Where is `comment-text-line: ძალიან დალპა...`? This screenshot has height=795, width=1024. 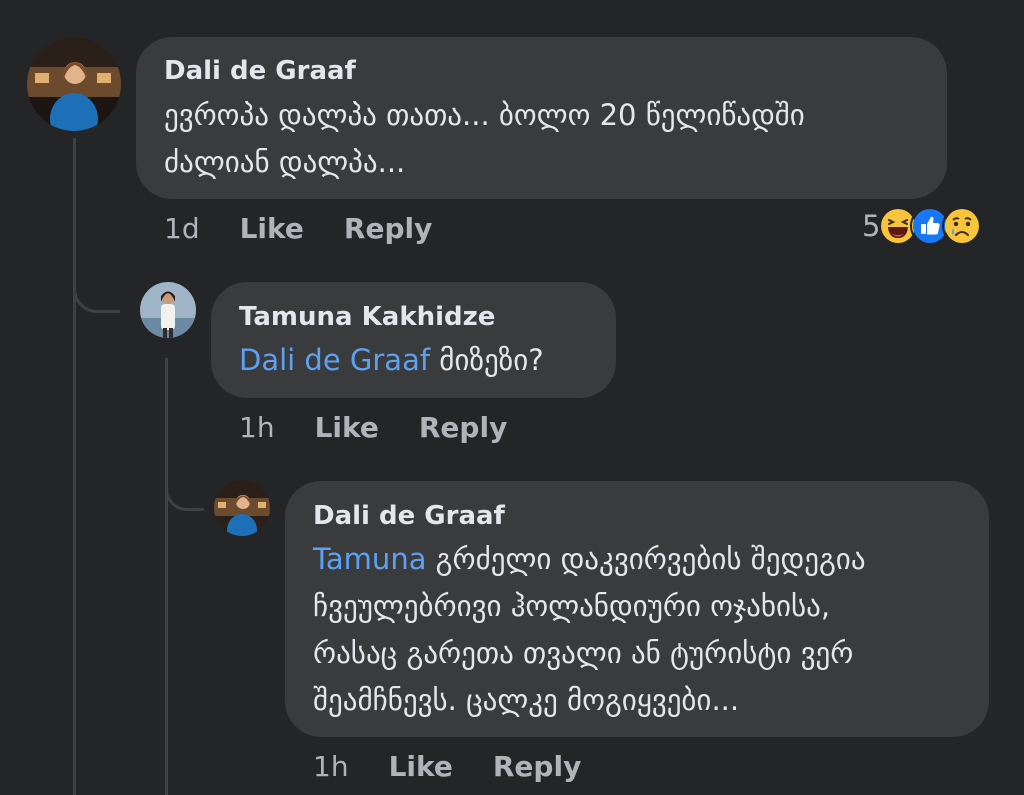
comment-text-line: ძალიან დალპა... is located at coordinates (285, 162).